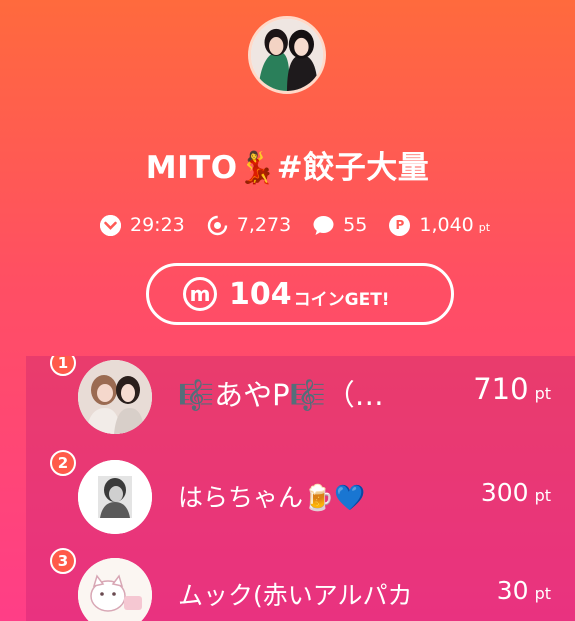  What do you see at coordinates (501, 389) in the screenshot?
I see `ranking-points-value: 710` at bounding box center [501, 389].